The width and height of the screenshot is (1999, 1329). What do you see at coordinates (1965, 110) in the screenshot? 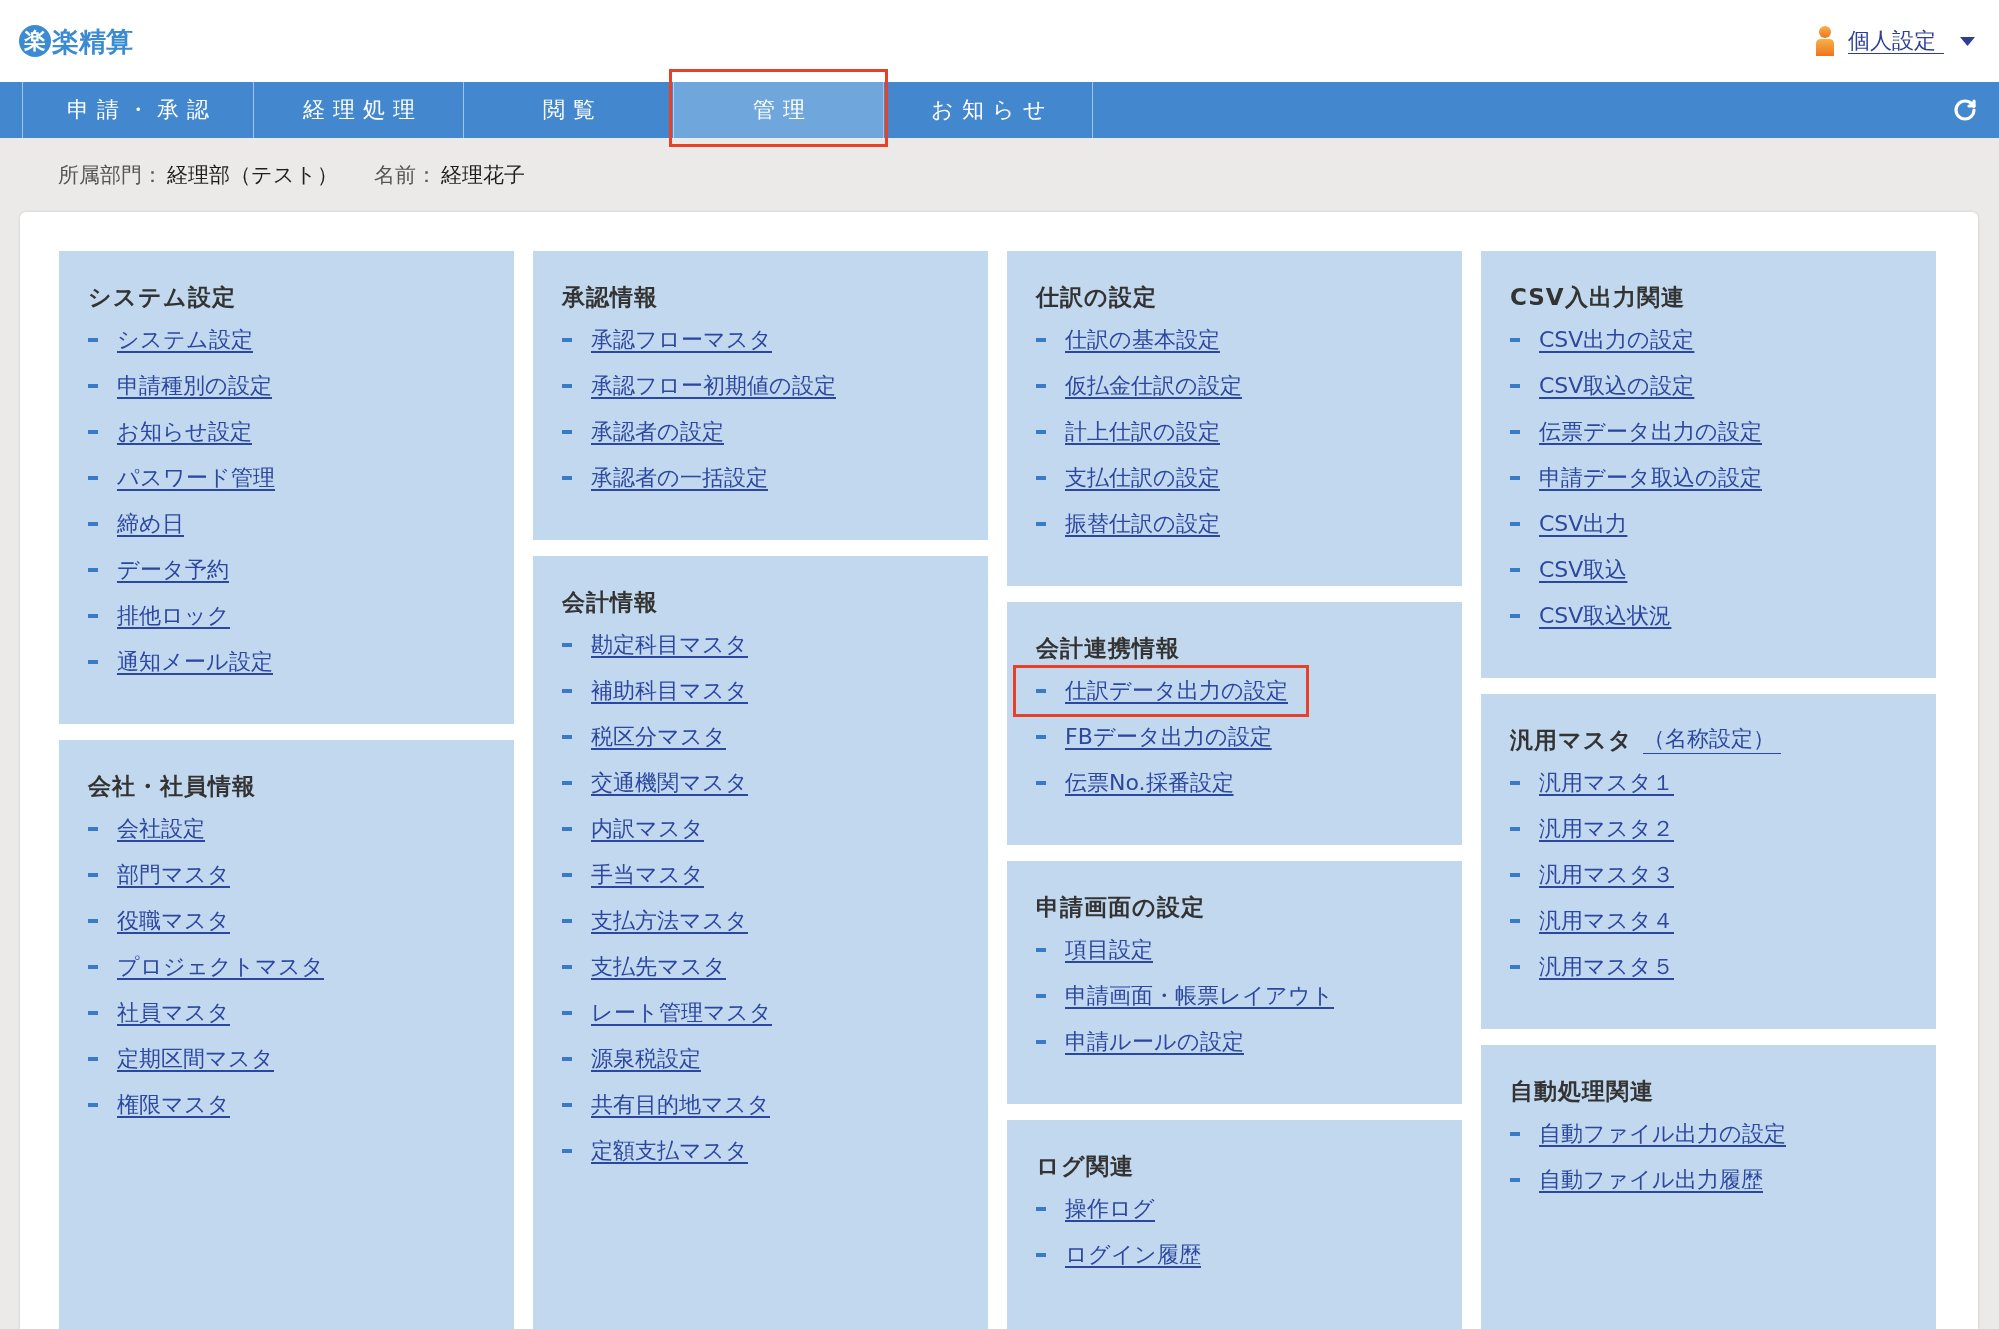
I see `refresh-icon` at bounding box center [1965, 110].